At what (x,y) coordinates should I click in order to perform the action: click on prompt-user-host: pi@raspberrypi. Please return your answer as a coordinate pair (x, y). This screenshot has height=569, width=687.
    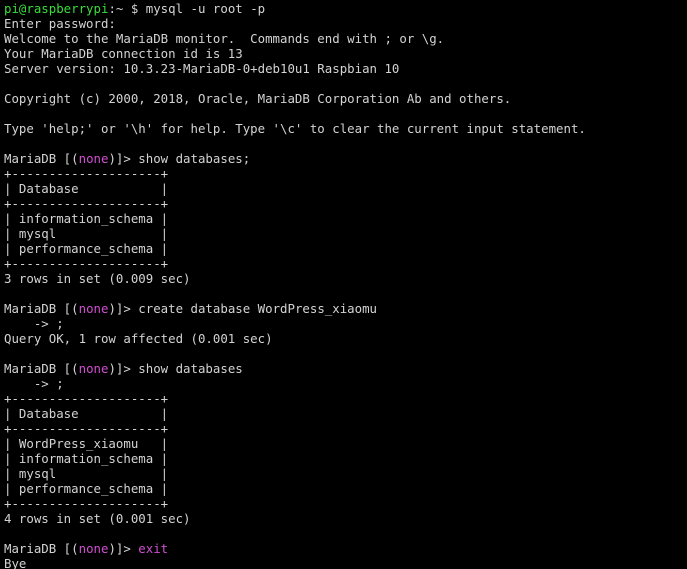
    Looking at the image, I should click on (56, 8).